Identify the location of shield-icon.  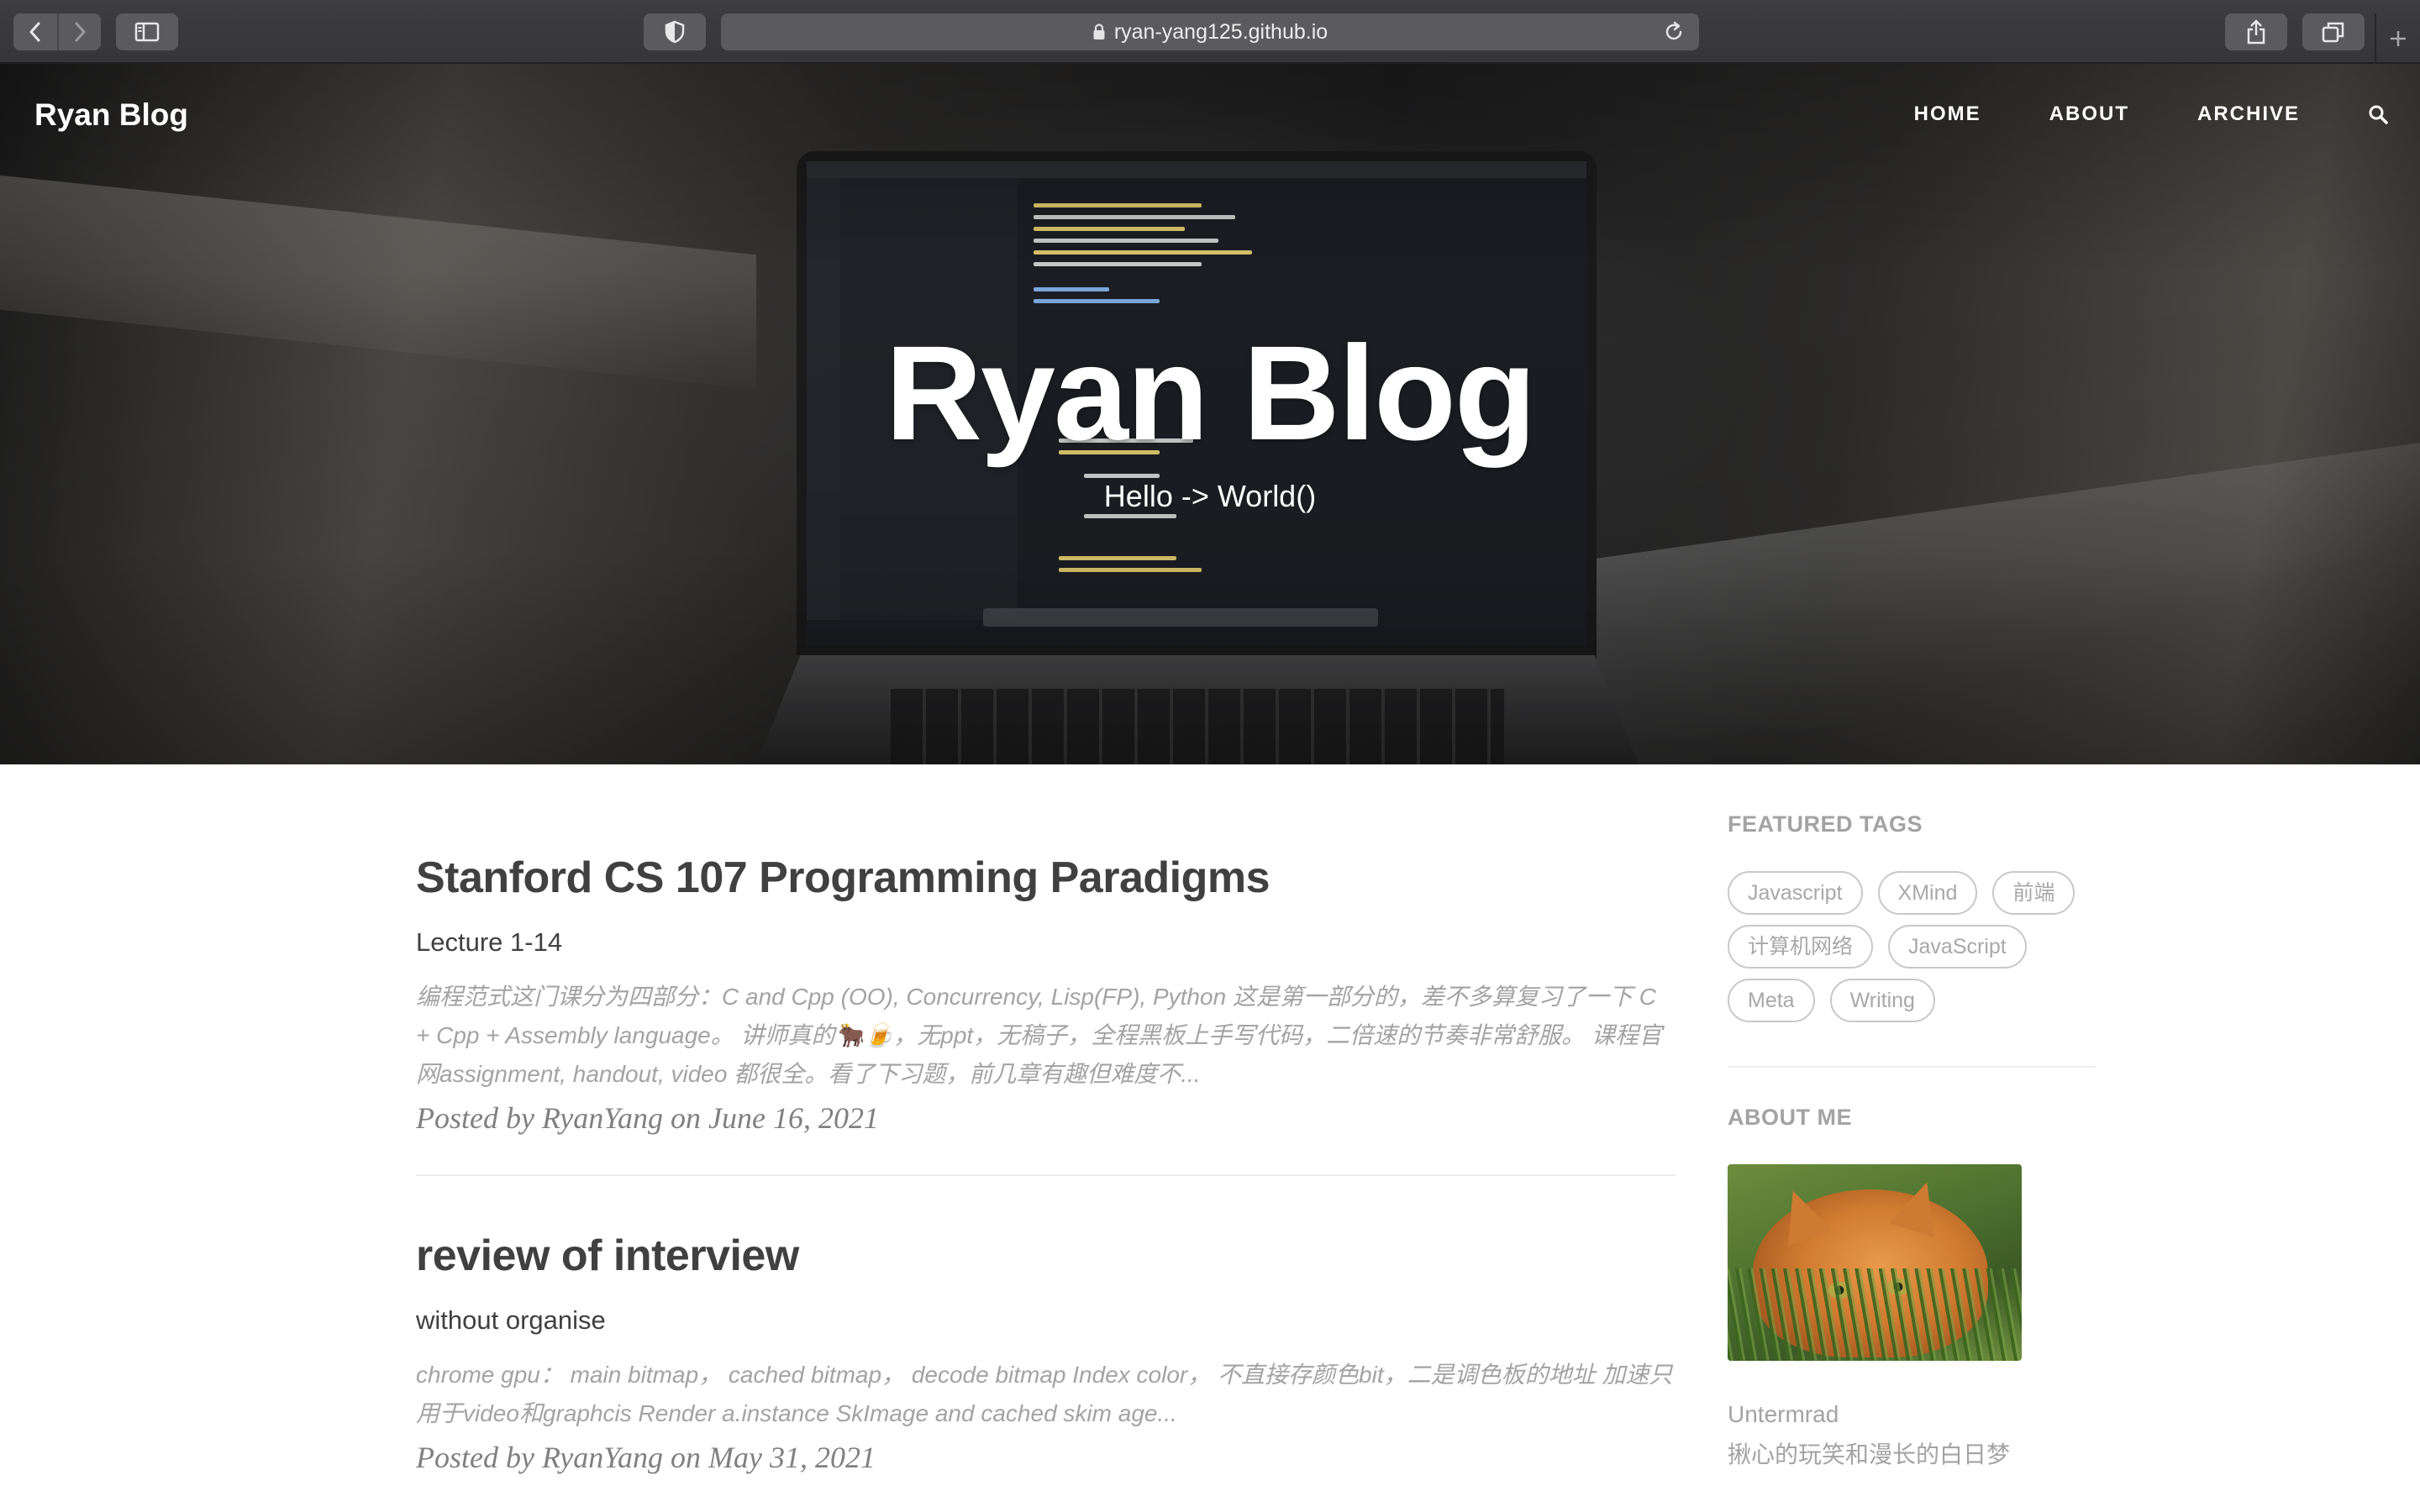
(675, 32).